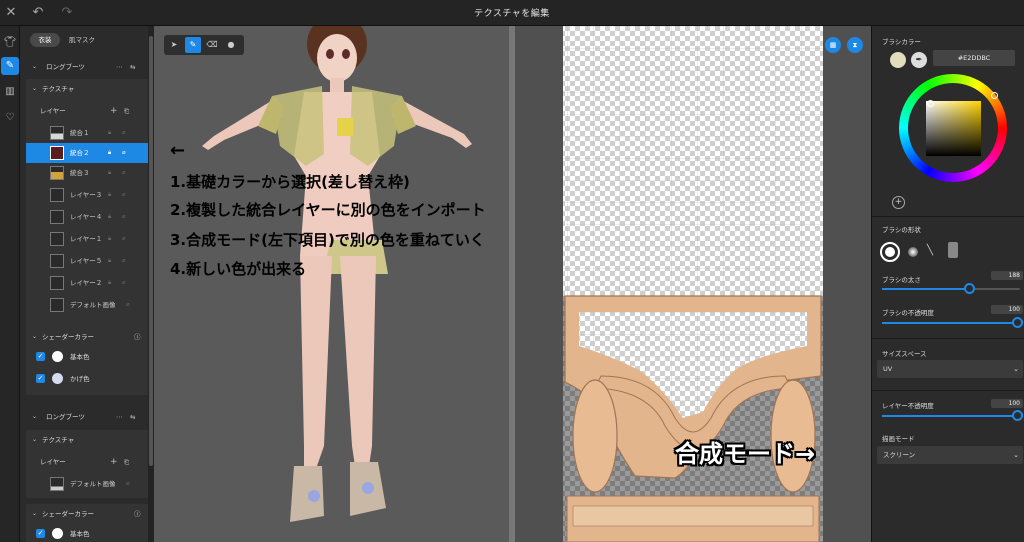 Image resolution: width=1024 pixels, height=542 pixels. What do you see at coordinates (80, 357) in the screenshot?
I see `shader-item-label: 基本色` at bounding box center [80, 357].